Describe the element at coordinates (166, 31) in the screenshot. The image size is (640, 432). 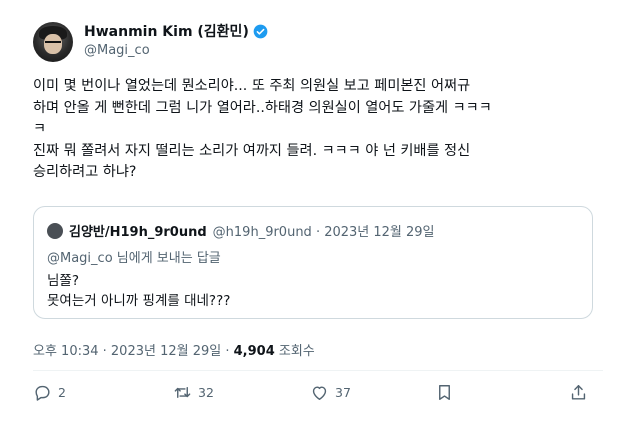
I see `author-display-name: Hwanmin Kim (김환민)` at that location.